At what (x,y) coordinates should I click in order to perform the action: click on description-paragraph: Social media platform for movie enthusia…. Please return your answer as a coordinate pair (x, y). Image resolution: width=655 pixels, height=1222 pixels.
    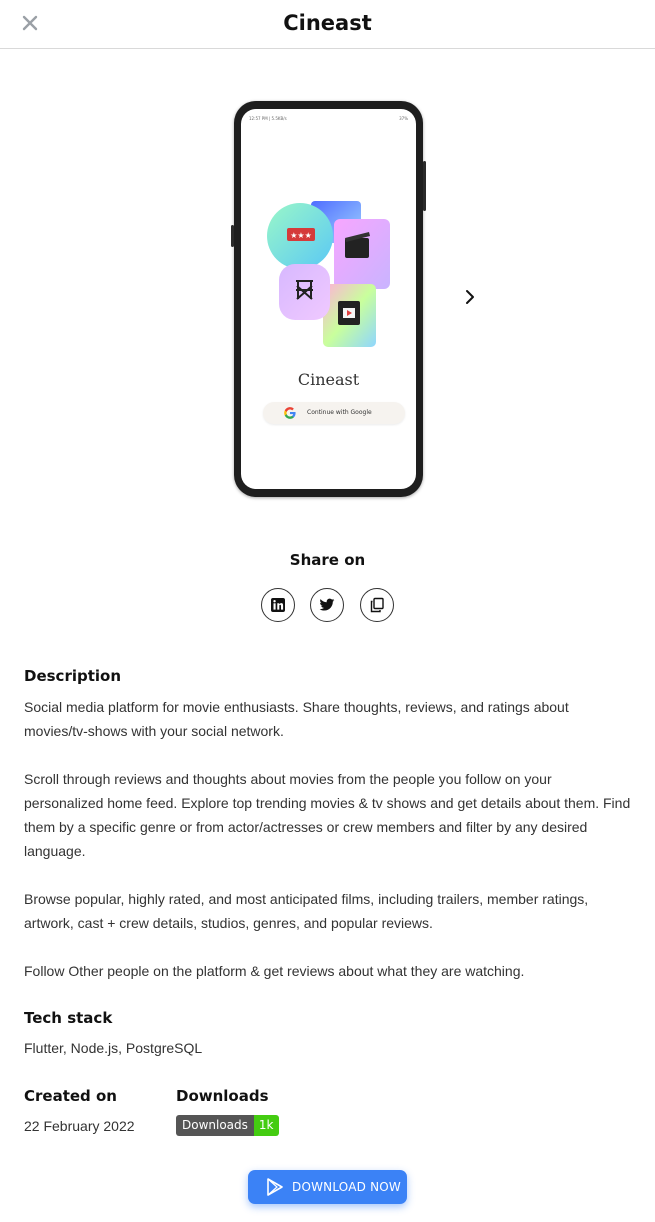
    Looking at the image, I should click on (296, 719).